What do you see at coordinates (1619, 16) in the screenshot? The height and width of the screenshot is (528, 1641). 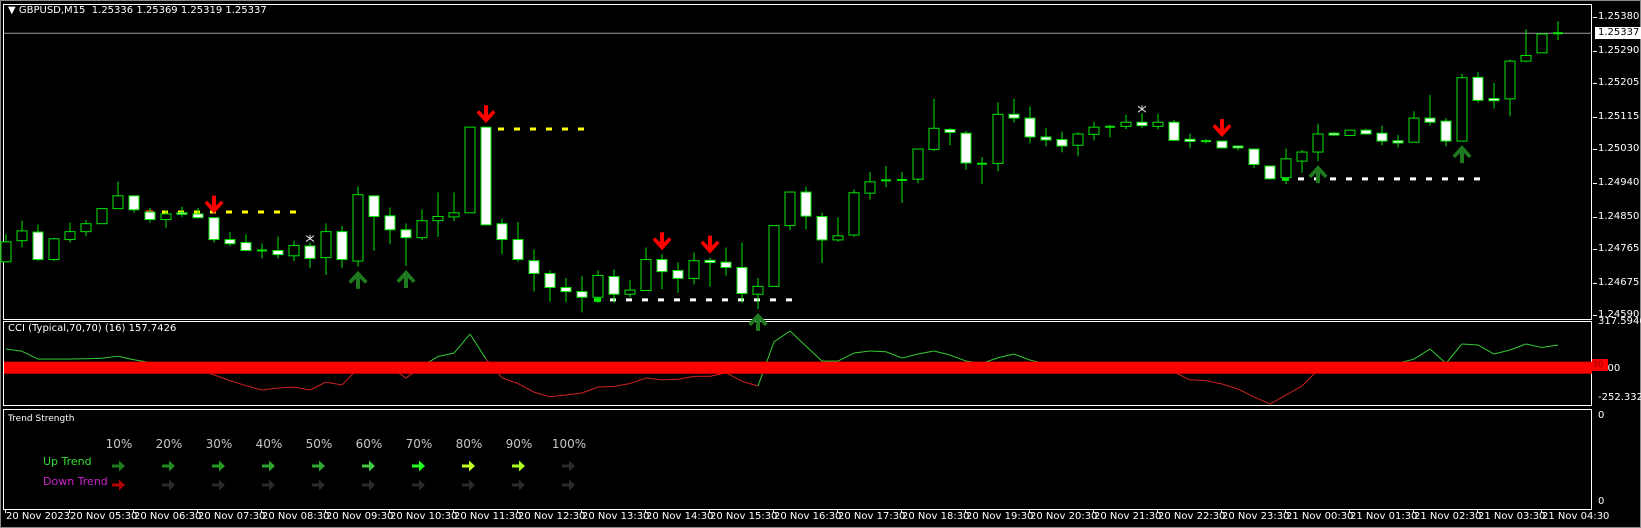 I see `price-label: 1.25380` at bounding box center [1619, 16].